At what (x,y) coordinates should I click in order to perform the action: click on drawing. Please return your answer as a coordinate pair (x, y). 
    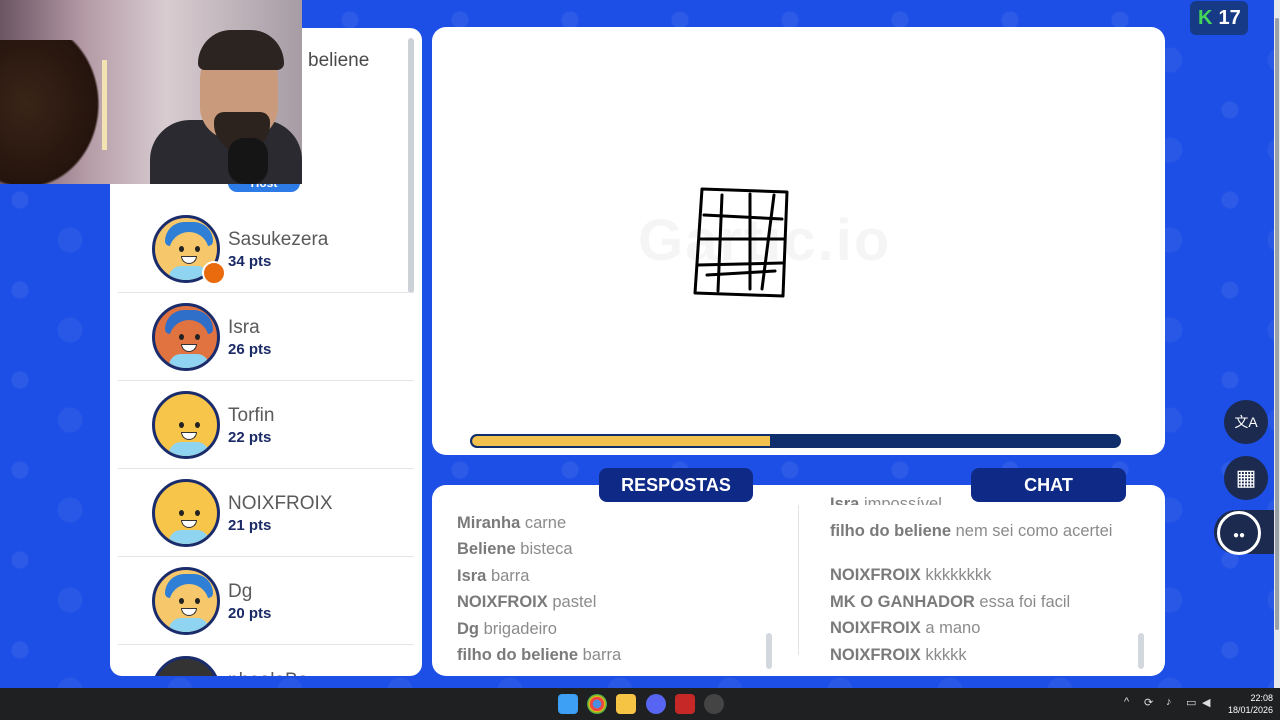
    Looking at the image, I should click on (741, 242).